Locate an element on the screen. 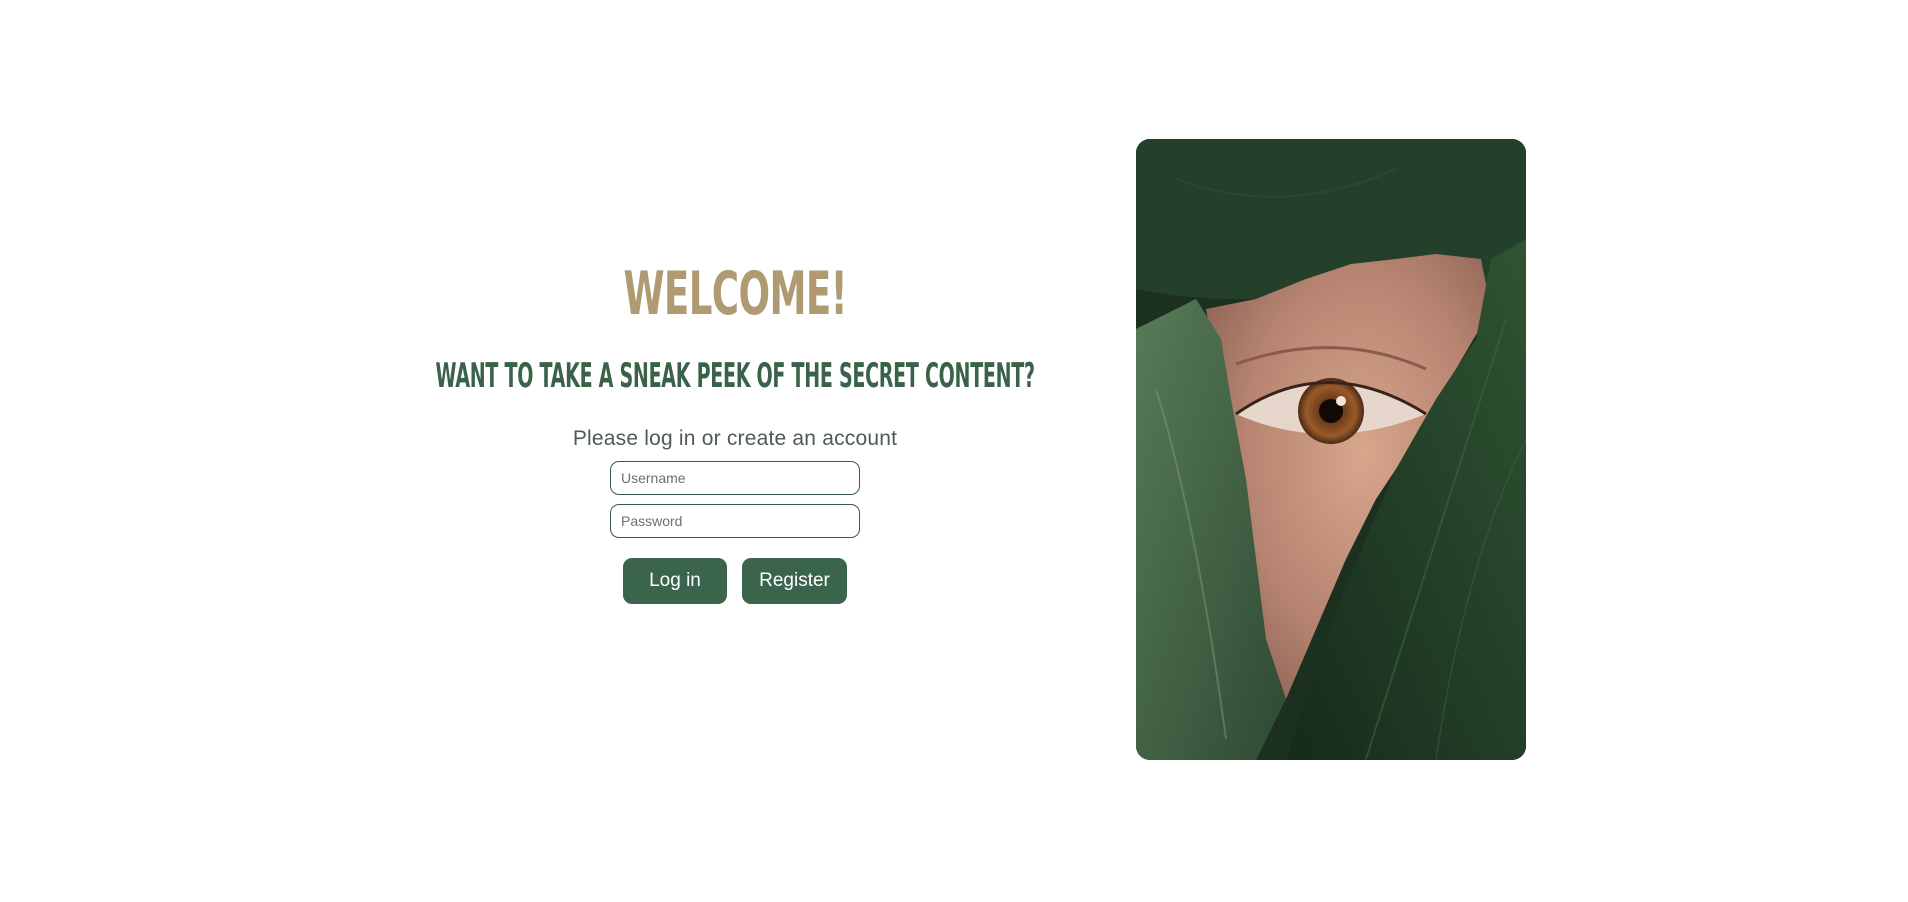  hero-image is located at coordinates (1331, 449).